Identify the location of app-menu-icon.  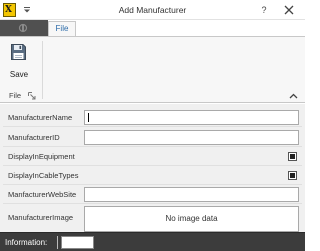
(23, 28).